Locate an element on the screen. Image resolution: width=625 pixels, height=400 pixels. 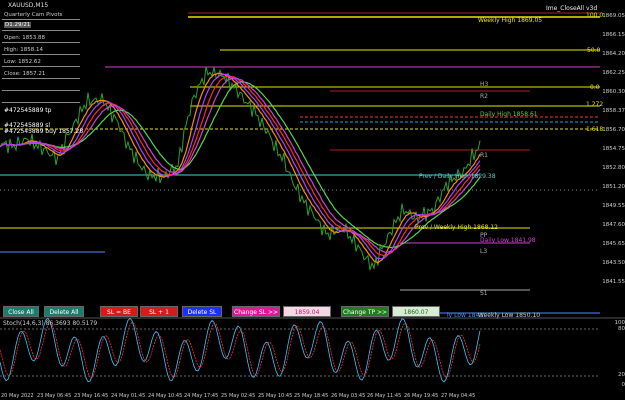
weekly-low-label-b: Weekly Low 1850.10 is located at coordinates (509, 315).